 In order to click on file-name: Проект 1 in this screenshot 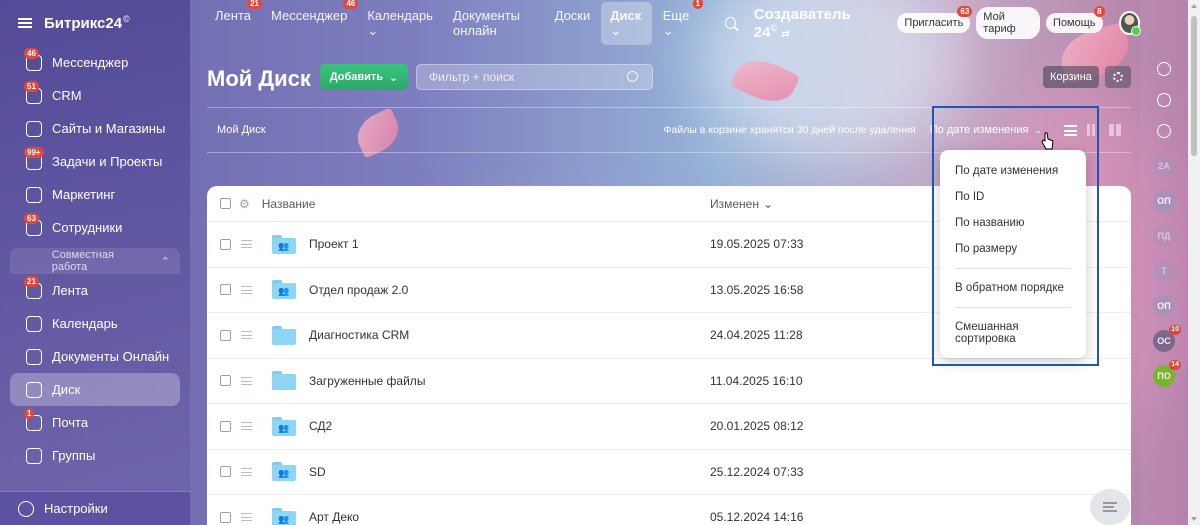, I will do `click(334, 244)`.